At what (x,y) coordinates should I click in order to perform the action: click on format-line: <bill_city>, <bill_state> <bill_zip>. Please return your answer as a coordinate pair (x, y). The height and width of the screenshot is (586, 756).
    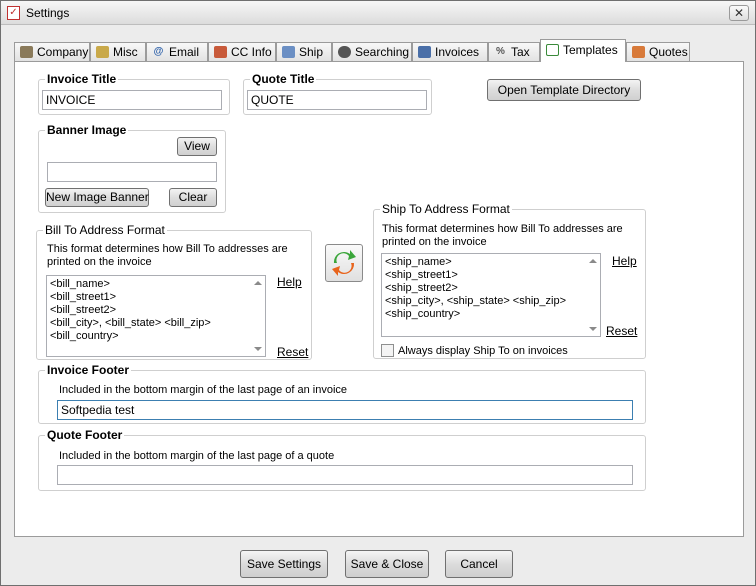
    Looking at the image, I should click on (130, 323).